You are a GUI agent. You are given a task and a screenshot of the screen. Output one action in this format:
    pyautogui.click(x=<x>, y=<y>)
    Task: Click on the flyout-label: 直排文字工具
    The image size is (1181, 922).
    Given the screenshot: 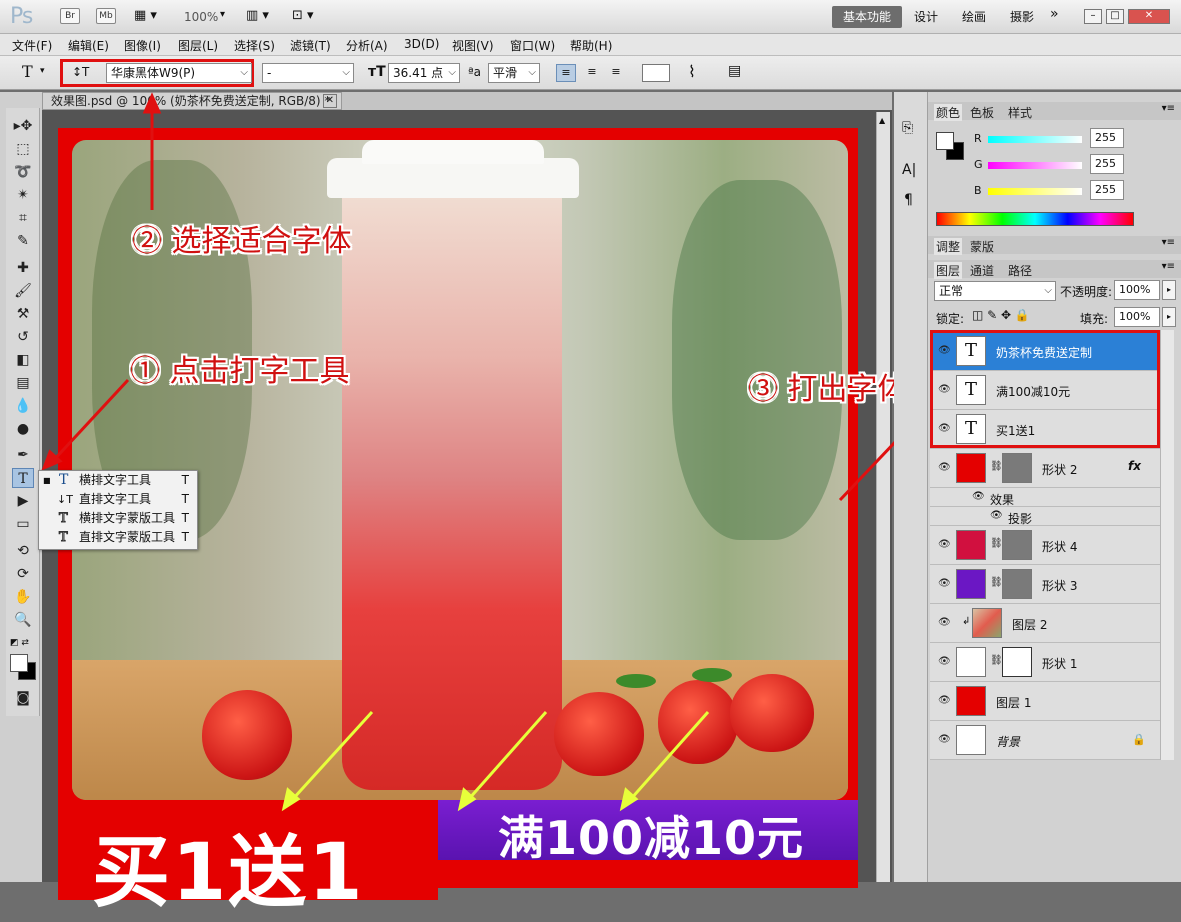 What is the action you would take?
    pyautogui.click(x=115, y=499)
    